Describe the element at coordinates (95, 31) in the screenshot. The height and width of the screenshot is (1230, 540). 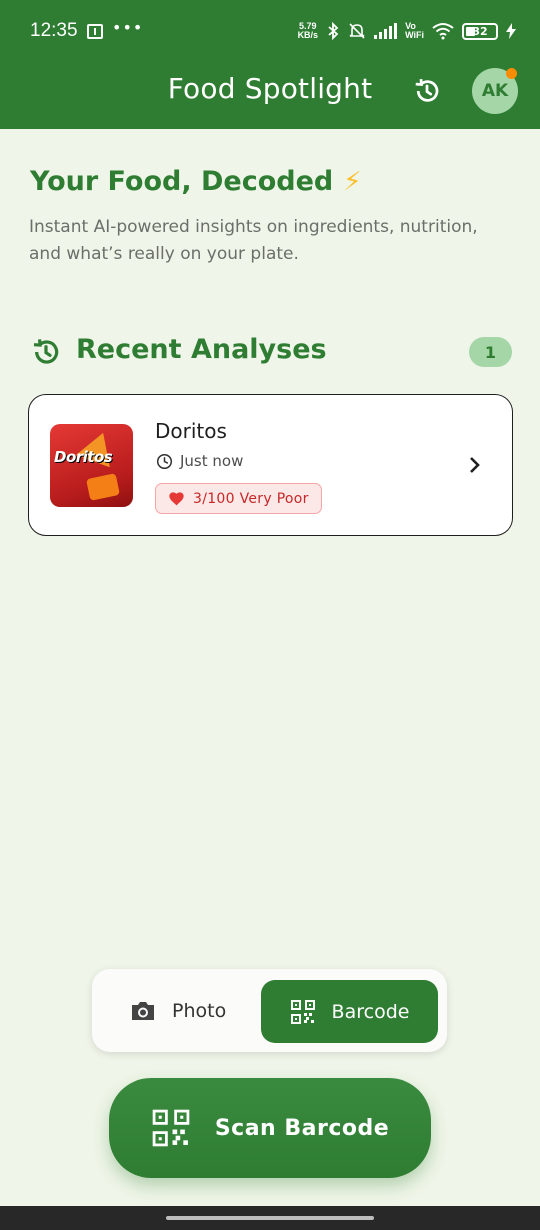
I see `sim-icon` at that location.